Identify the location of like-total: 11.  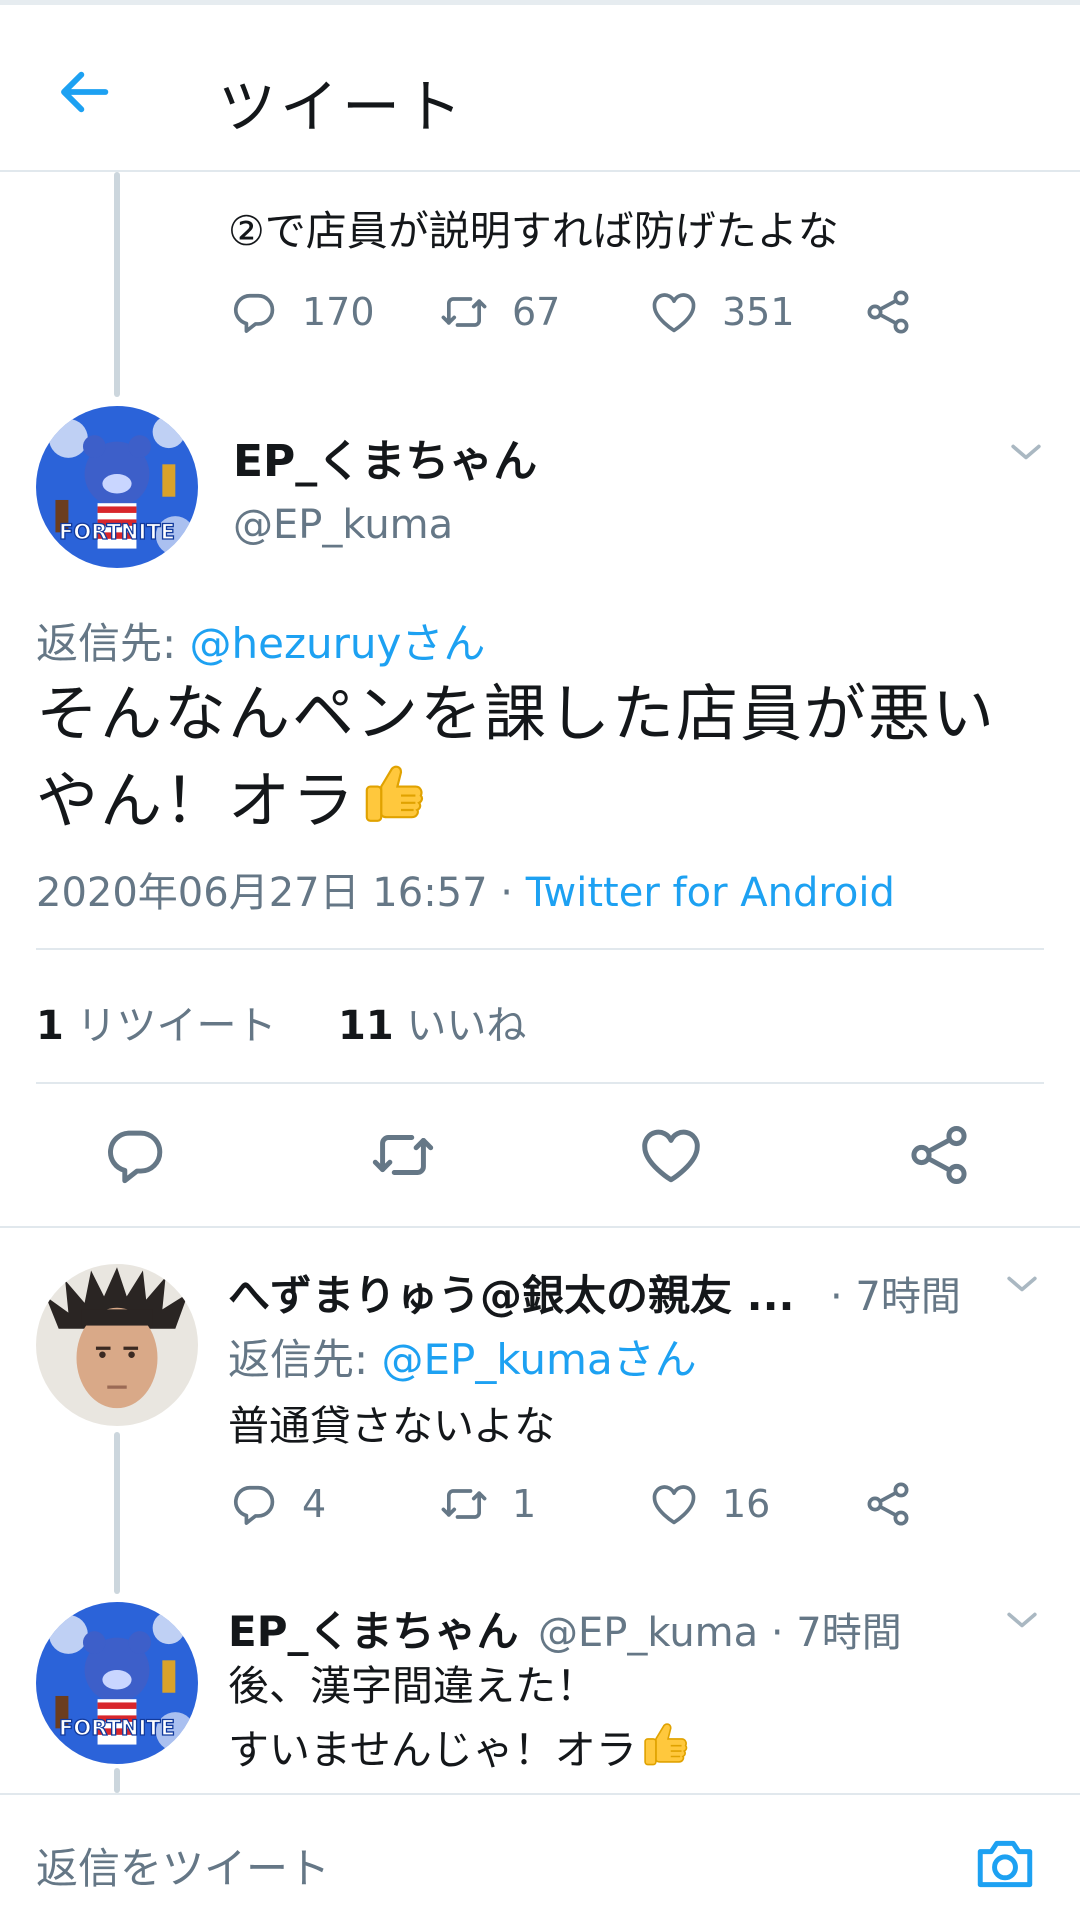
(366, 1026).